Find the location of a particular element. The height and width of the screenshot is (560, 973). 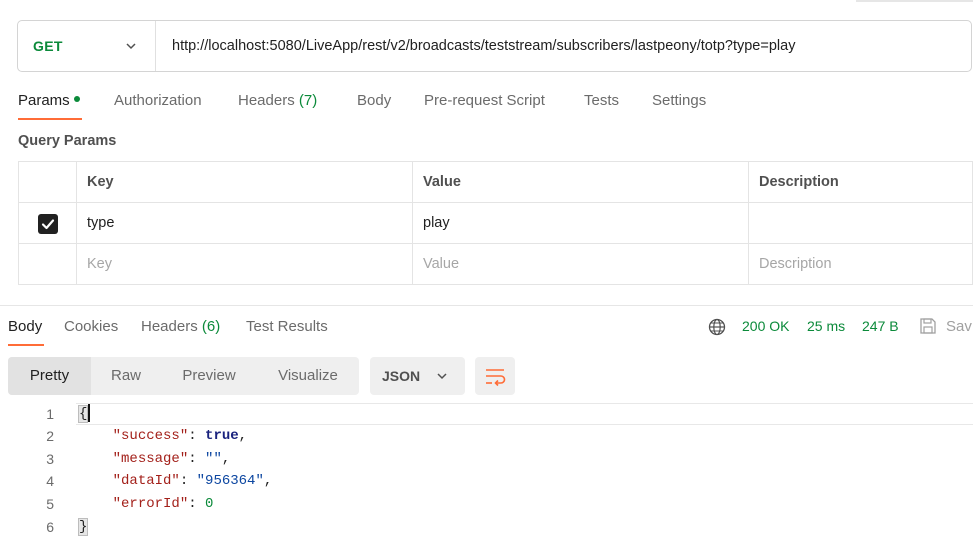

response-headers-count: (6) is located at coordinates (211, 326).